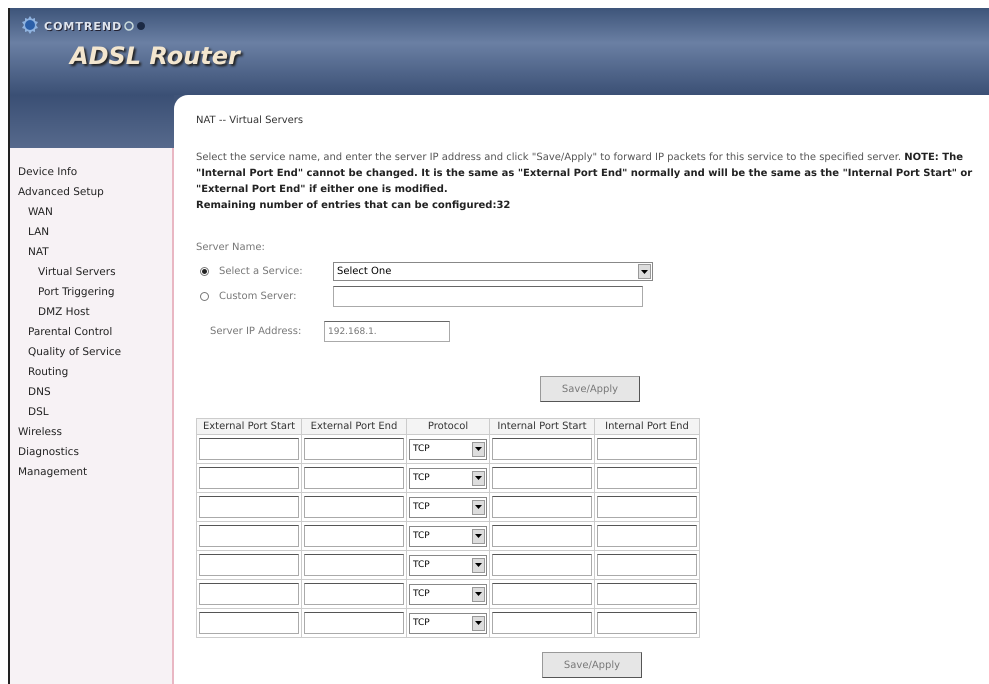 The width and height of the screenshot is (989, 684). Describe the element at coordinates (387, 331) in the screenshot. I see `server-ip-field: 192.168.1.` at that location.